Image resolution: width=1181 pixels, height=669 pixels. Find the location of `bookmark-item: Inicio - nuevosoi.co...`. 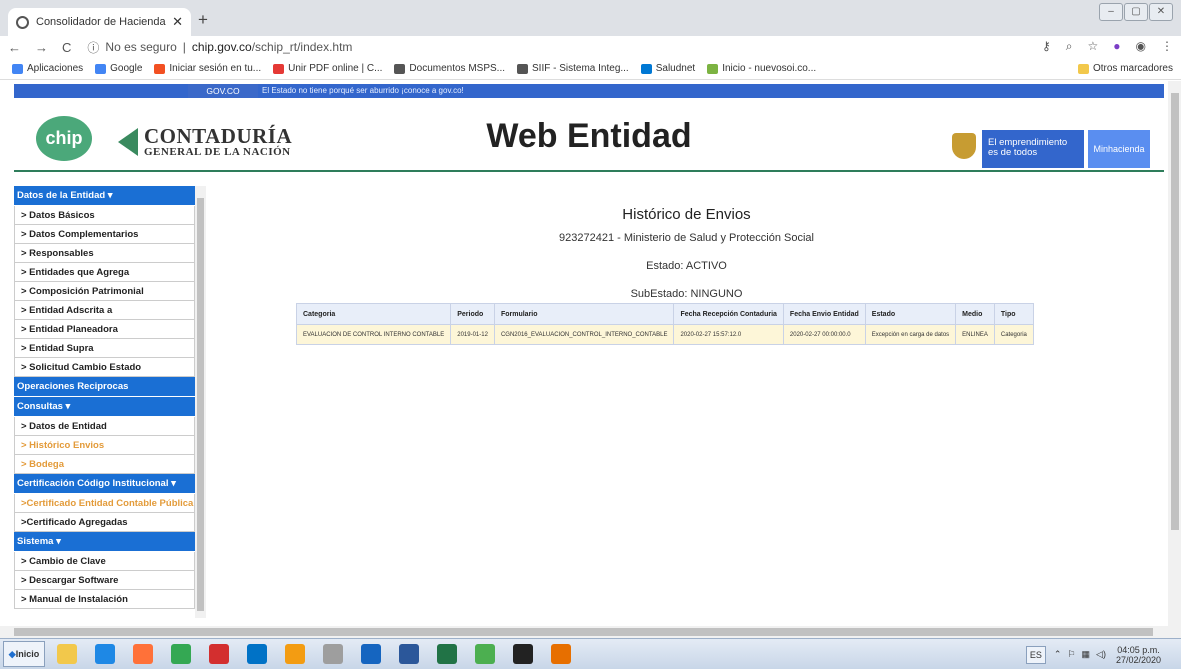

bookmark-item: Inicio - nuevosoi.co... is located at coordinates (761, 68).